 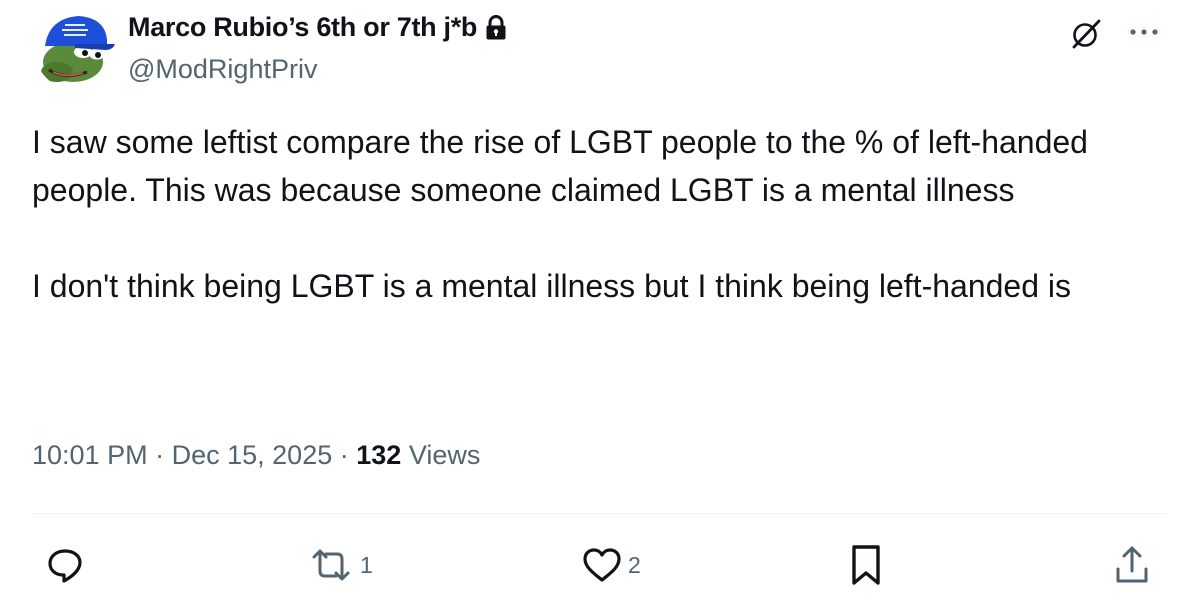 I want to click on more-icon, so click(x=1144, y=32).